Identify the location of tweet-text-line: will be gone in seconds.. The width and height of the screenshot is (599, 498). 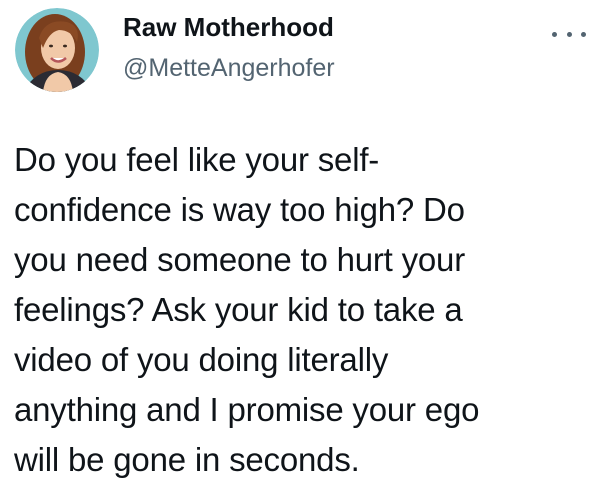
(187, 459).